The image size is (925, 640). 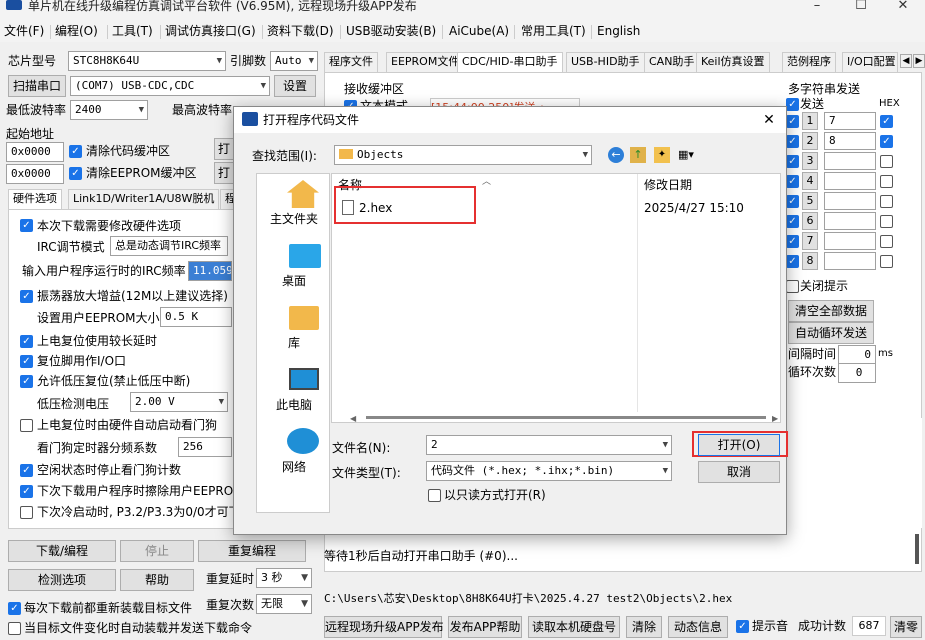 I want to click on tab-eeprom-file: EEPROM文件, so click(x=425, y=62).